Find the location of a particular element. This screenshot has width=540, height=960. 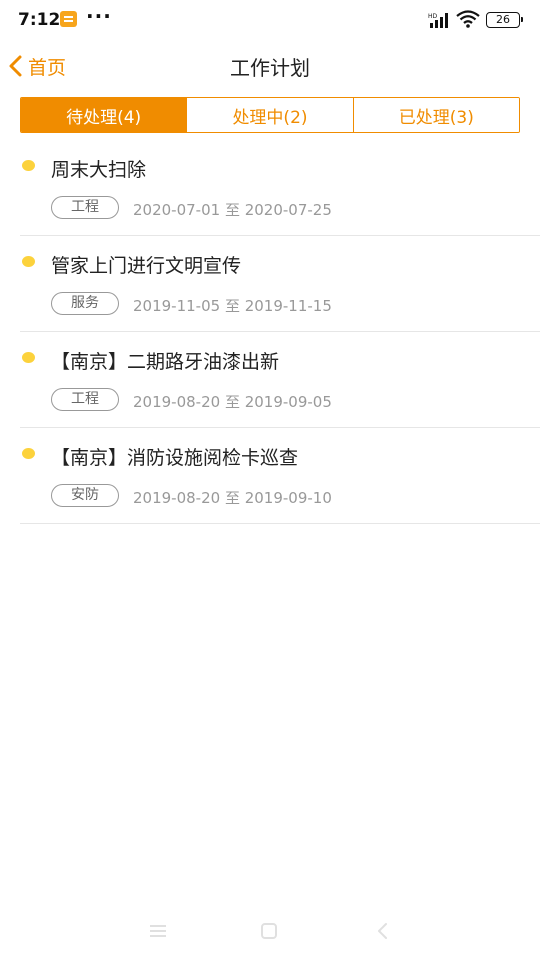

system-nav-bar is located at coordinates (270, 930).